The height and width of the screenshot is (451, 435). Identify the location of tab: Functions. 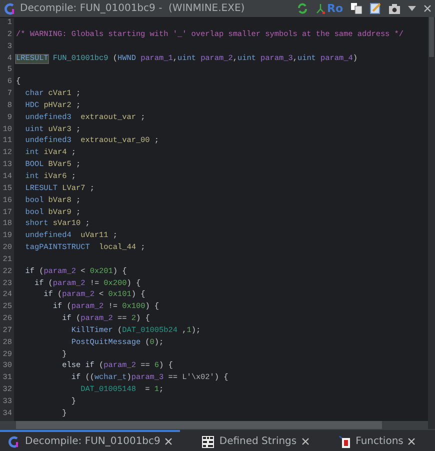
(377, 440).